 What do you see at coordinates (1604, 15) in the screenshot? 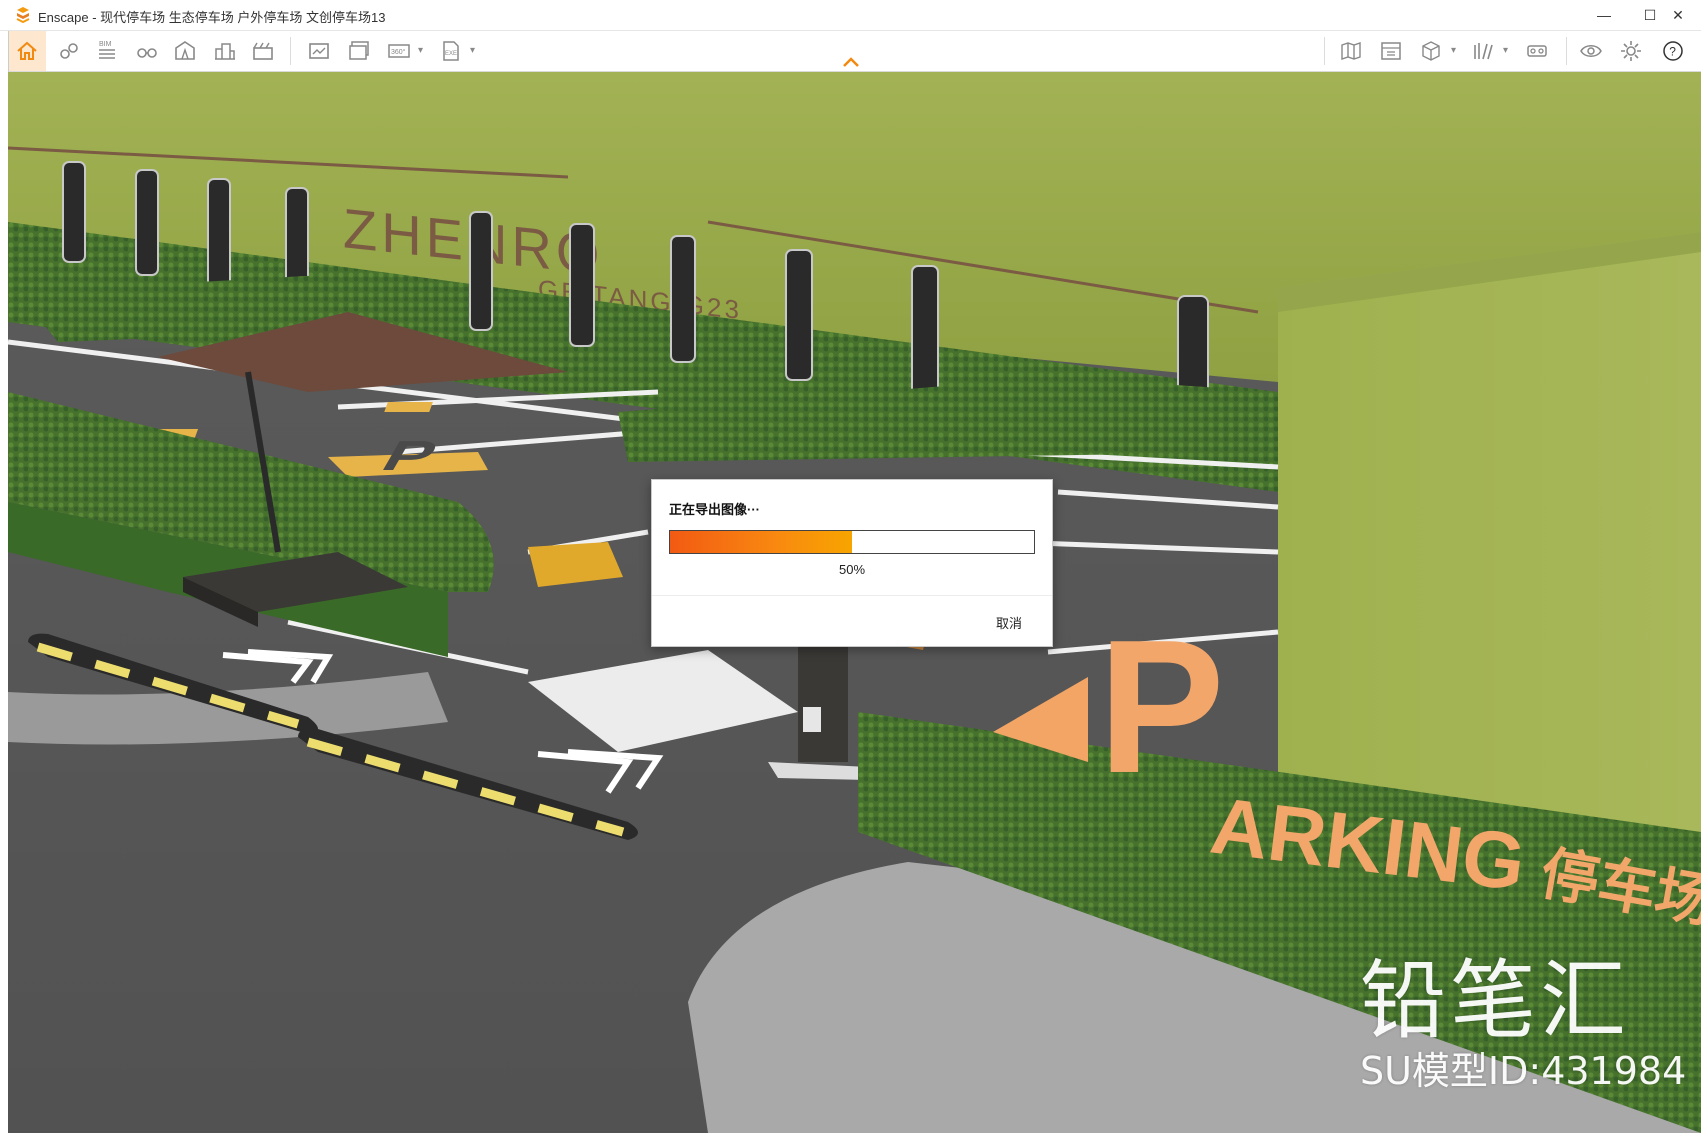
I see `minimize-button: —` at bounding box center [1604, 15].